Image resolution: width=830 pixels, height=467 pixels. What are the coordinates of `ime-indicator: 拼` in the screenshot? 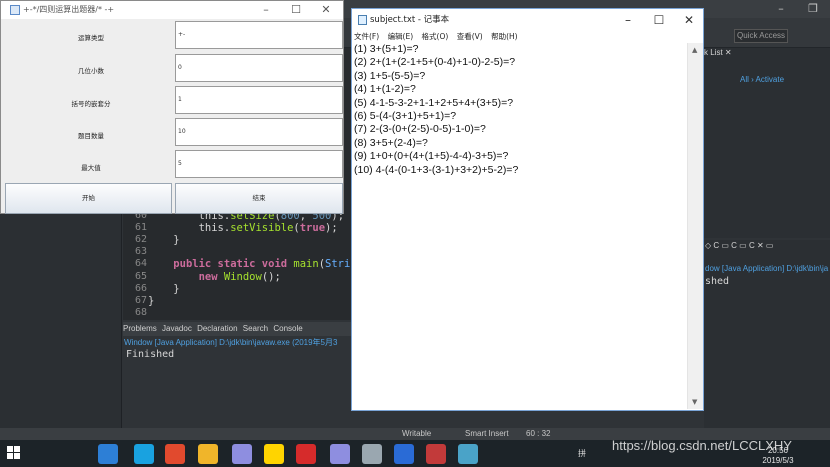 It's located at (582, 453).